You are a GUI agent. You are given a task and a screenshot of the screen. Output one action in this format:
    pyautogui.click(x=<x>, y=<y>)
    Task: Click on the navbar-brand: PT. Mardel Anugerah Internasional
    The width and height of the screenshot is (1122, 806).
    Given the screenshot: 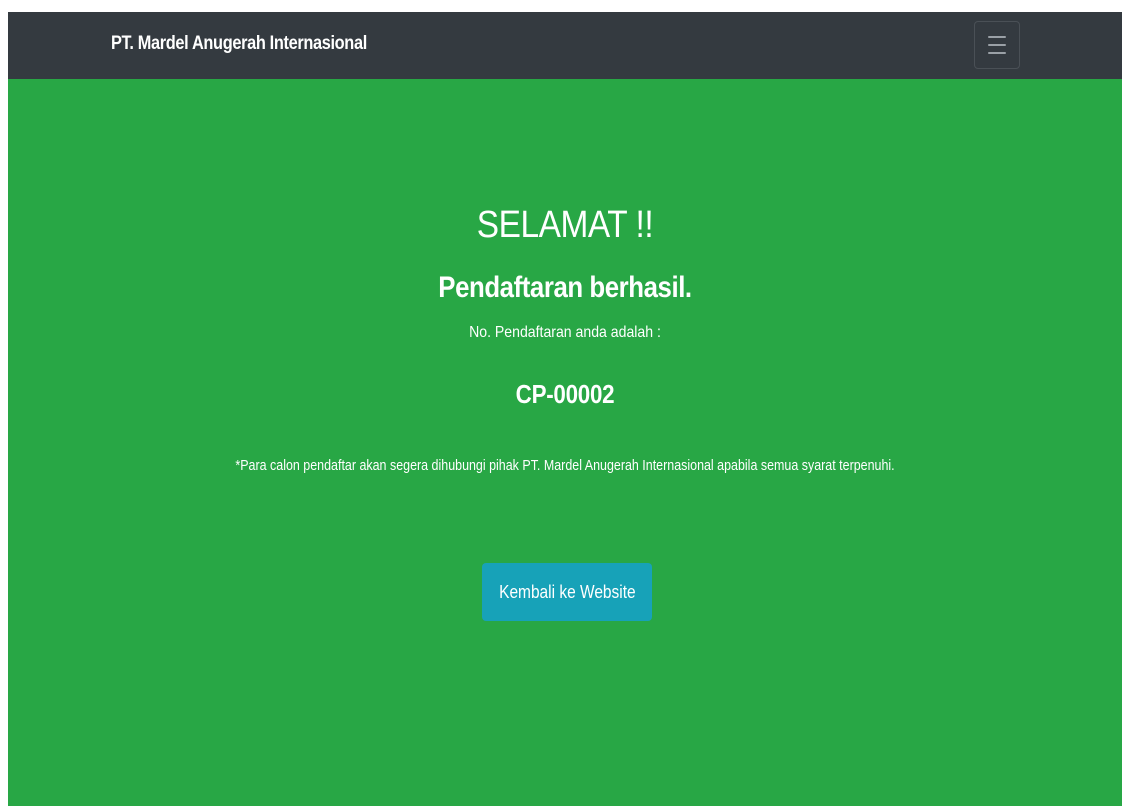 What is the action you would take?
    pyautogui.click(x=239, y=44)
    